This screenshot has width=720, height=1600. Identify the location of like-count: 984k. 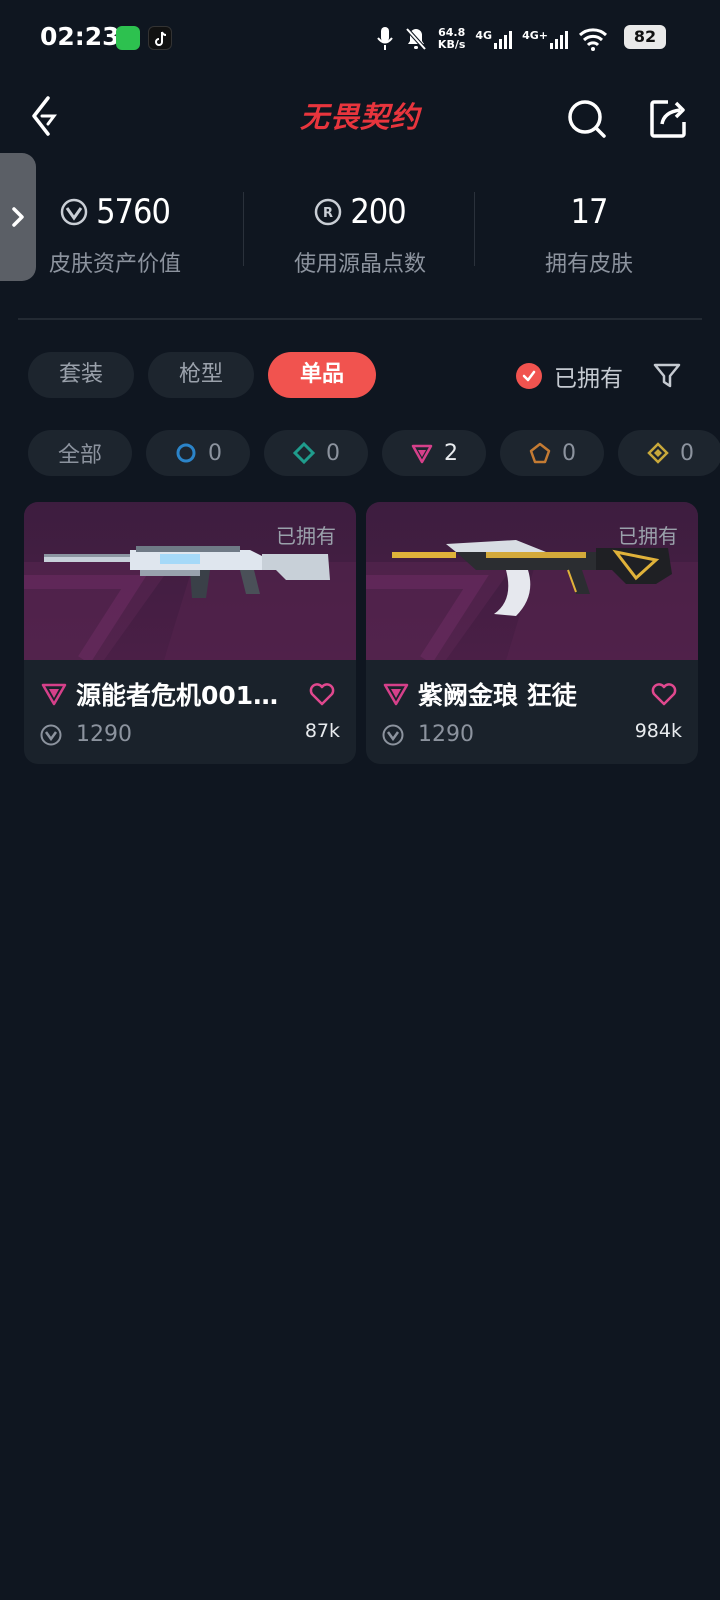
(658, 731).